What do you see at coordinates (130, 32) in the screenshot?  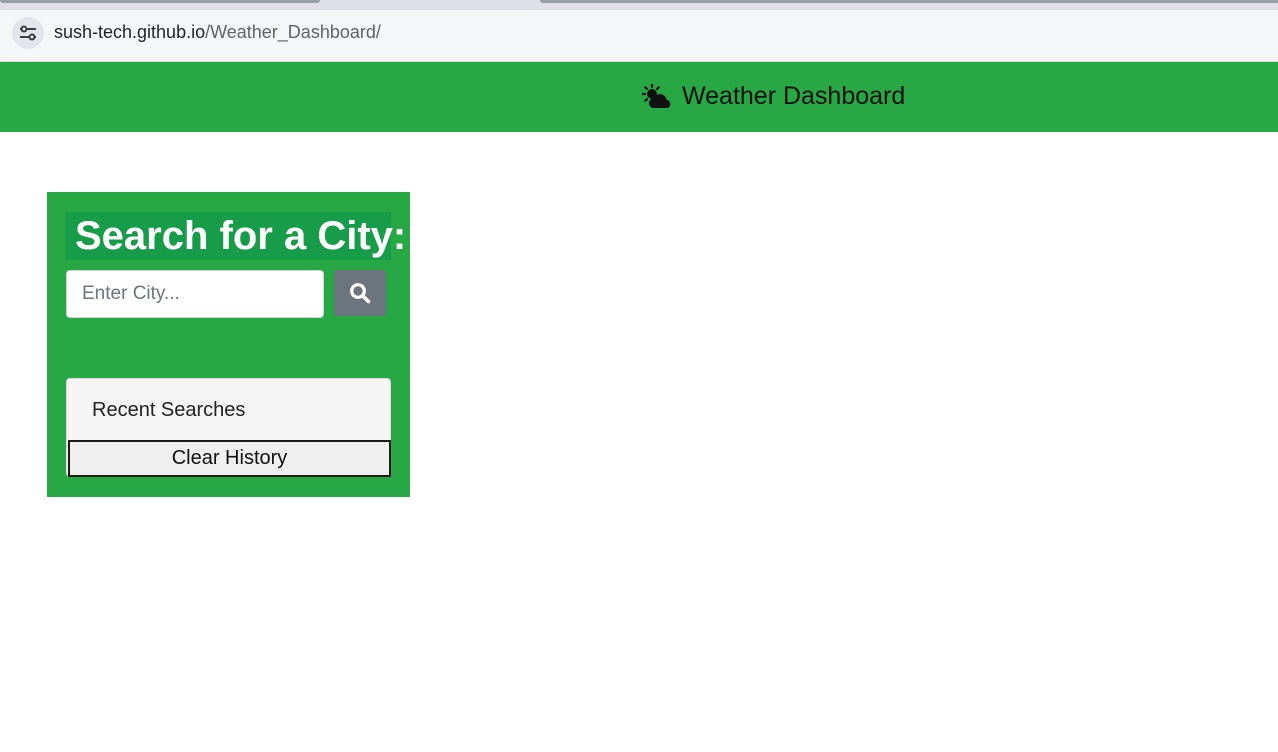 I see `url-host: sush-tech.github.io` at bounding box center [130, 32].